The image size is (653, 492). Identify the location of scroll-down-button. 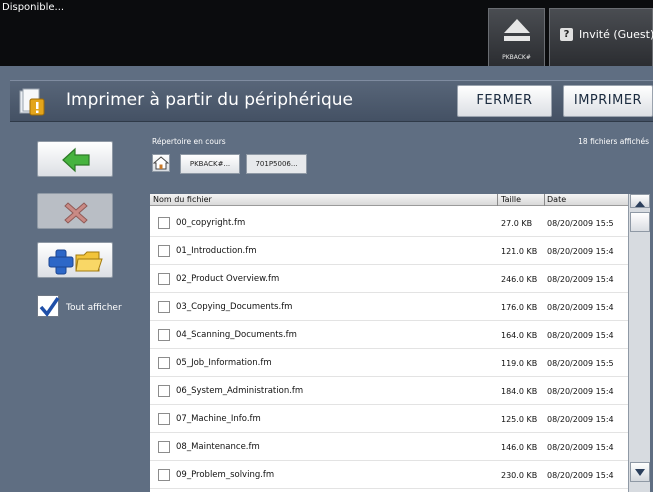
(640, 472).